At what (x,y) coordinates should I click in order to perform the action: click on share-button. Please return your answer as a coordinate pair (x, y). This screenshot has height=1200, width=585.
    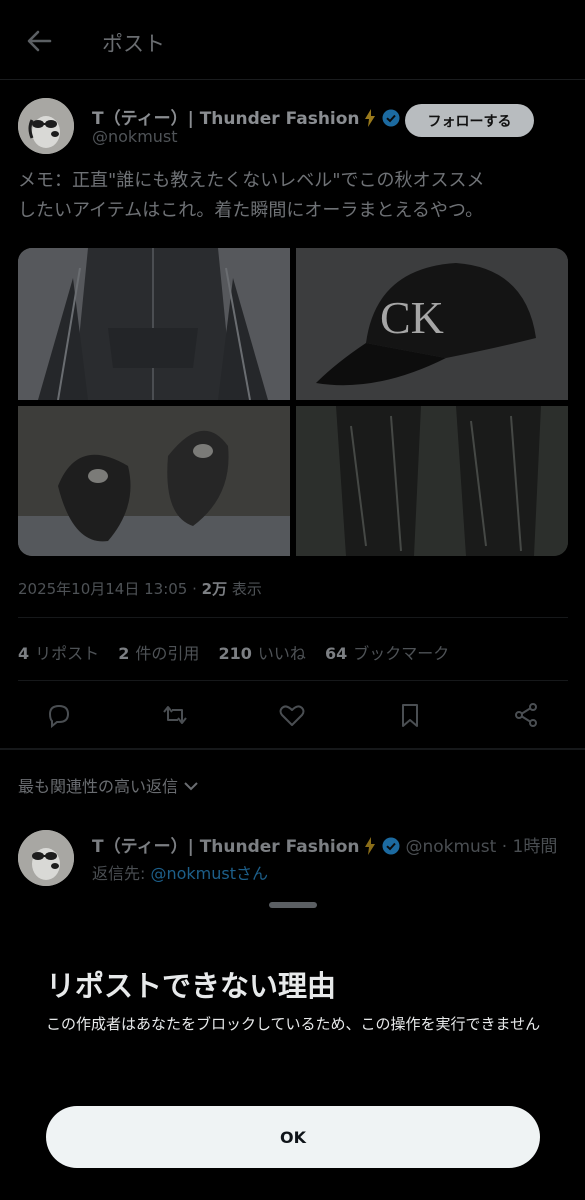
    Looking at the image, I should click on (526, 715).